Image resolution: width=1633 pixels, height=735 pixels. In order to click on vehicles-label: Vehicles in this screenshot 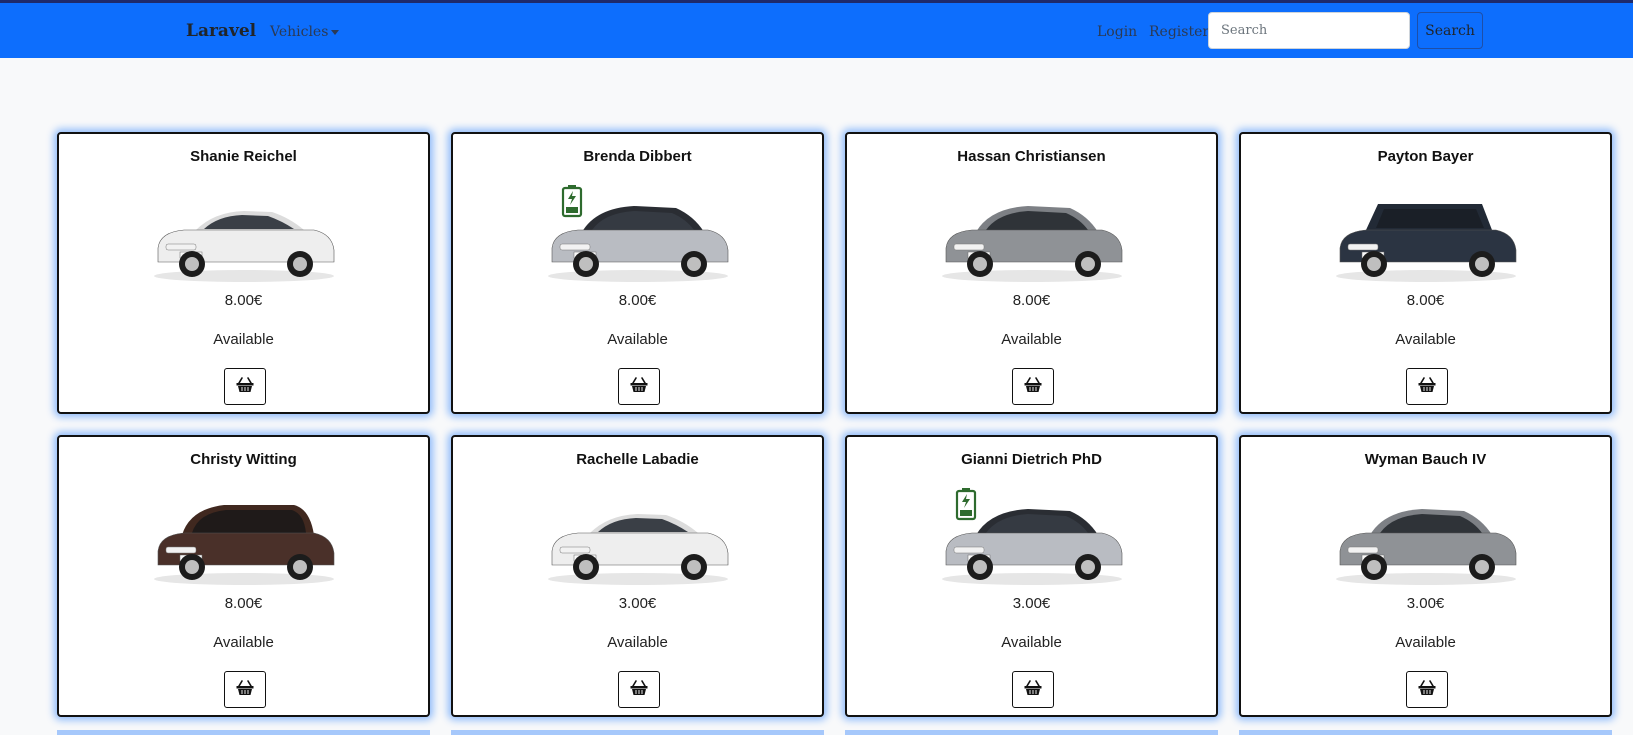, I will do `click(299, 32)`.